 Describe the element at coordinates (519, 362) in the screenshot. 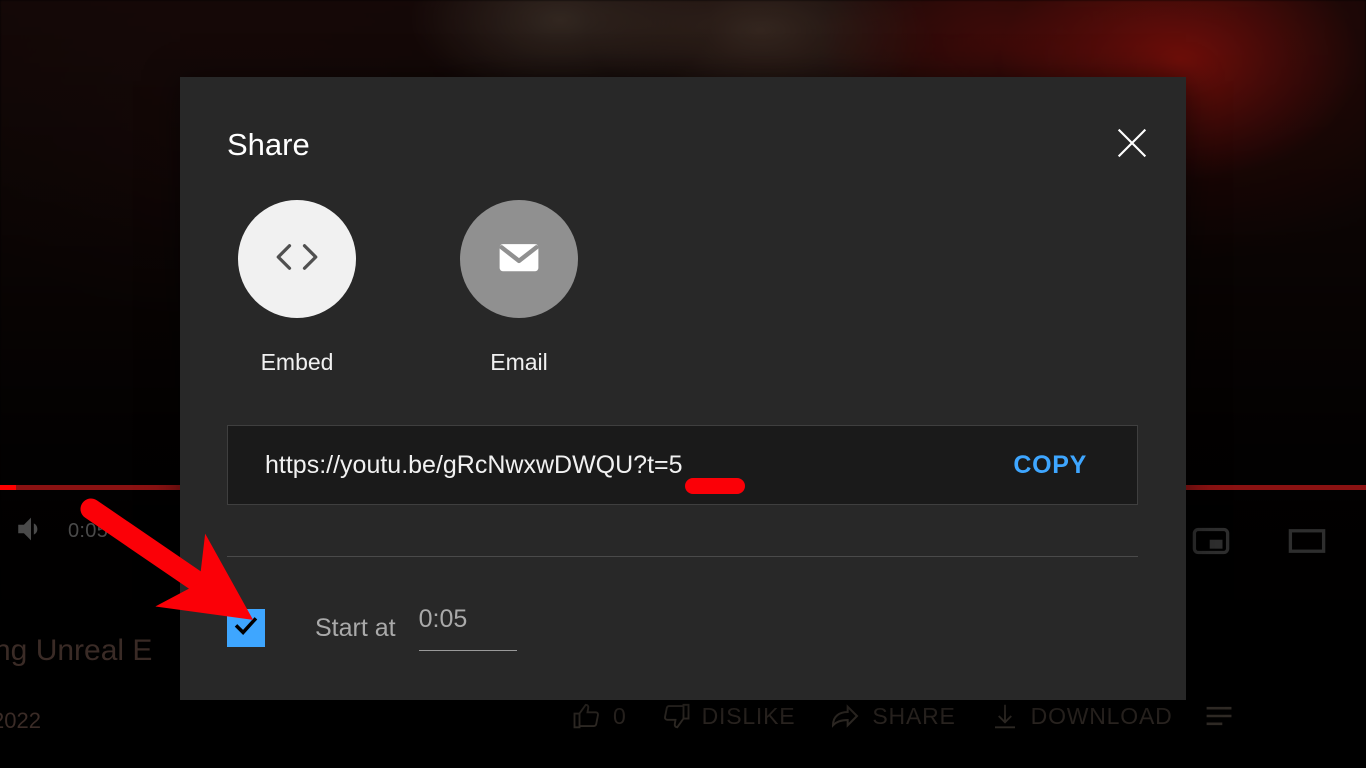

I see `email-label: Email` at that location.